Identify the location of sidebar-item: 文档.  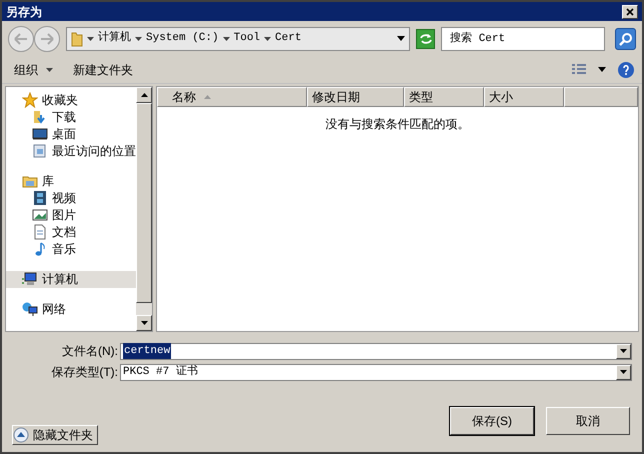
(71, 231).